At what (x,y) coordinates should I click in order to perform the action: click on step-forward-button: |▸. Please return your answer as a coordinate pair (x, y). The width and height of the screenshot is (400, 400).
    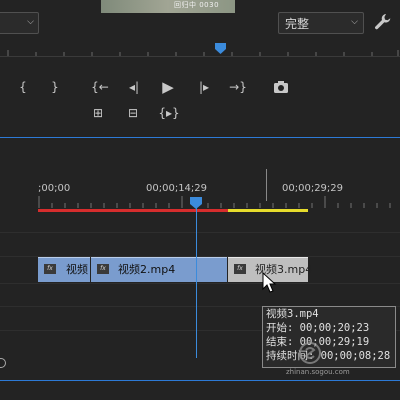
    Looking at the image, I should click on (204, 87).